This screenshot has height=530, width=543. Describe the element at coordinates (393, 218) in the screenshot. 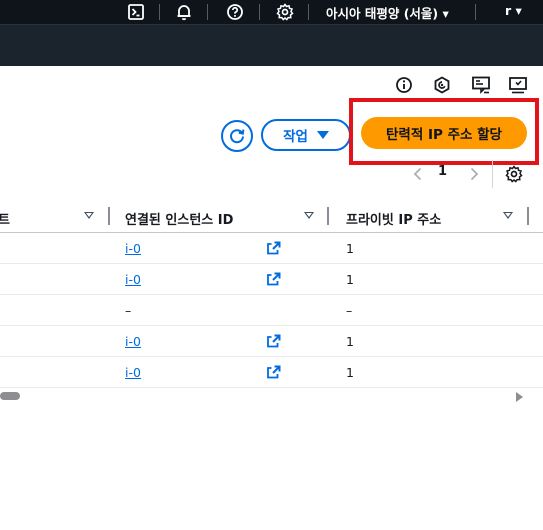

I see `column-header-private-ip: 프라이빗 IP 주소` at that location.